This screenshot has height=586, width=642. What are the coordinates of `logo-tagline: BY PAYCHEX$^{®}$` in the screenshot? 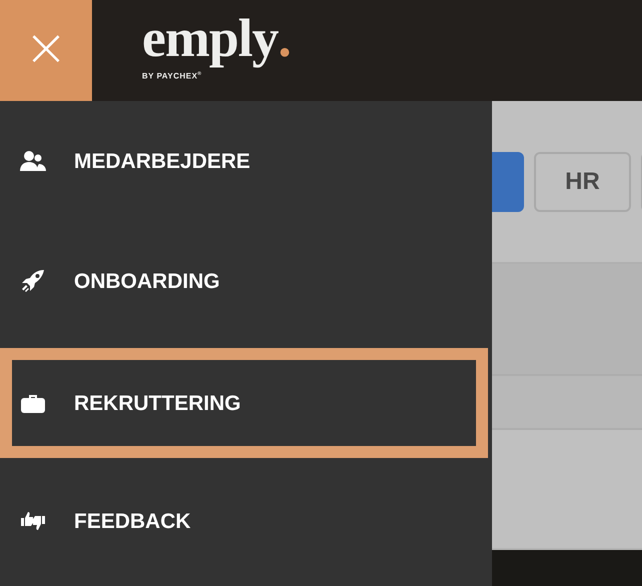 It's located at (172, 76).